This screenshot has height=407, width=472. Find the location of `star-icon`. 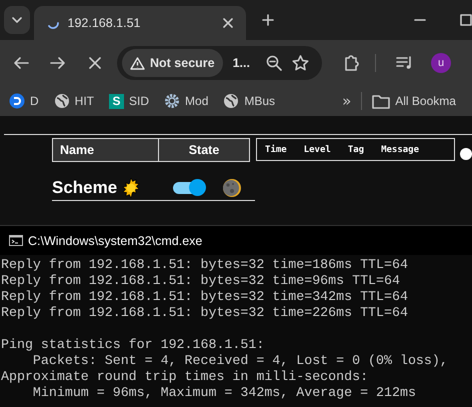

star-icon is located at coordinates (300, 63).